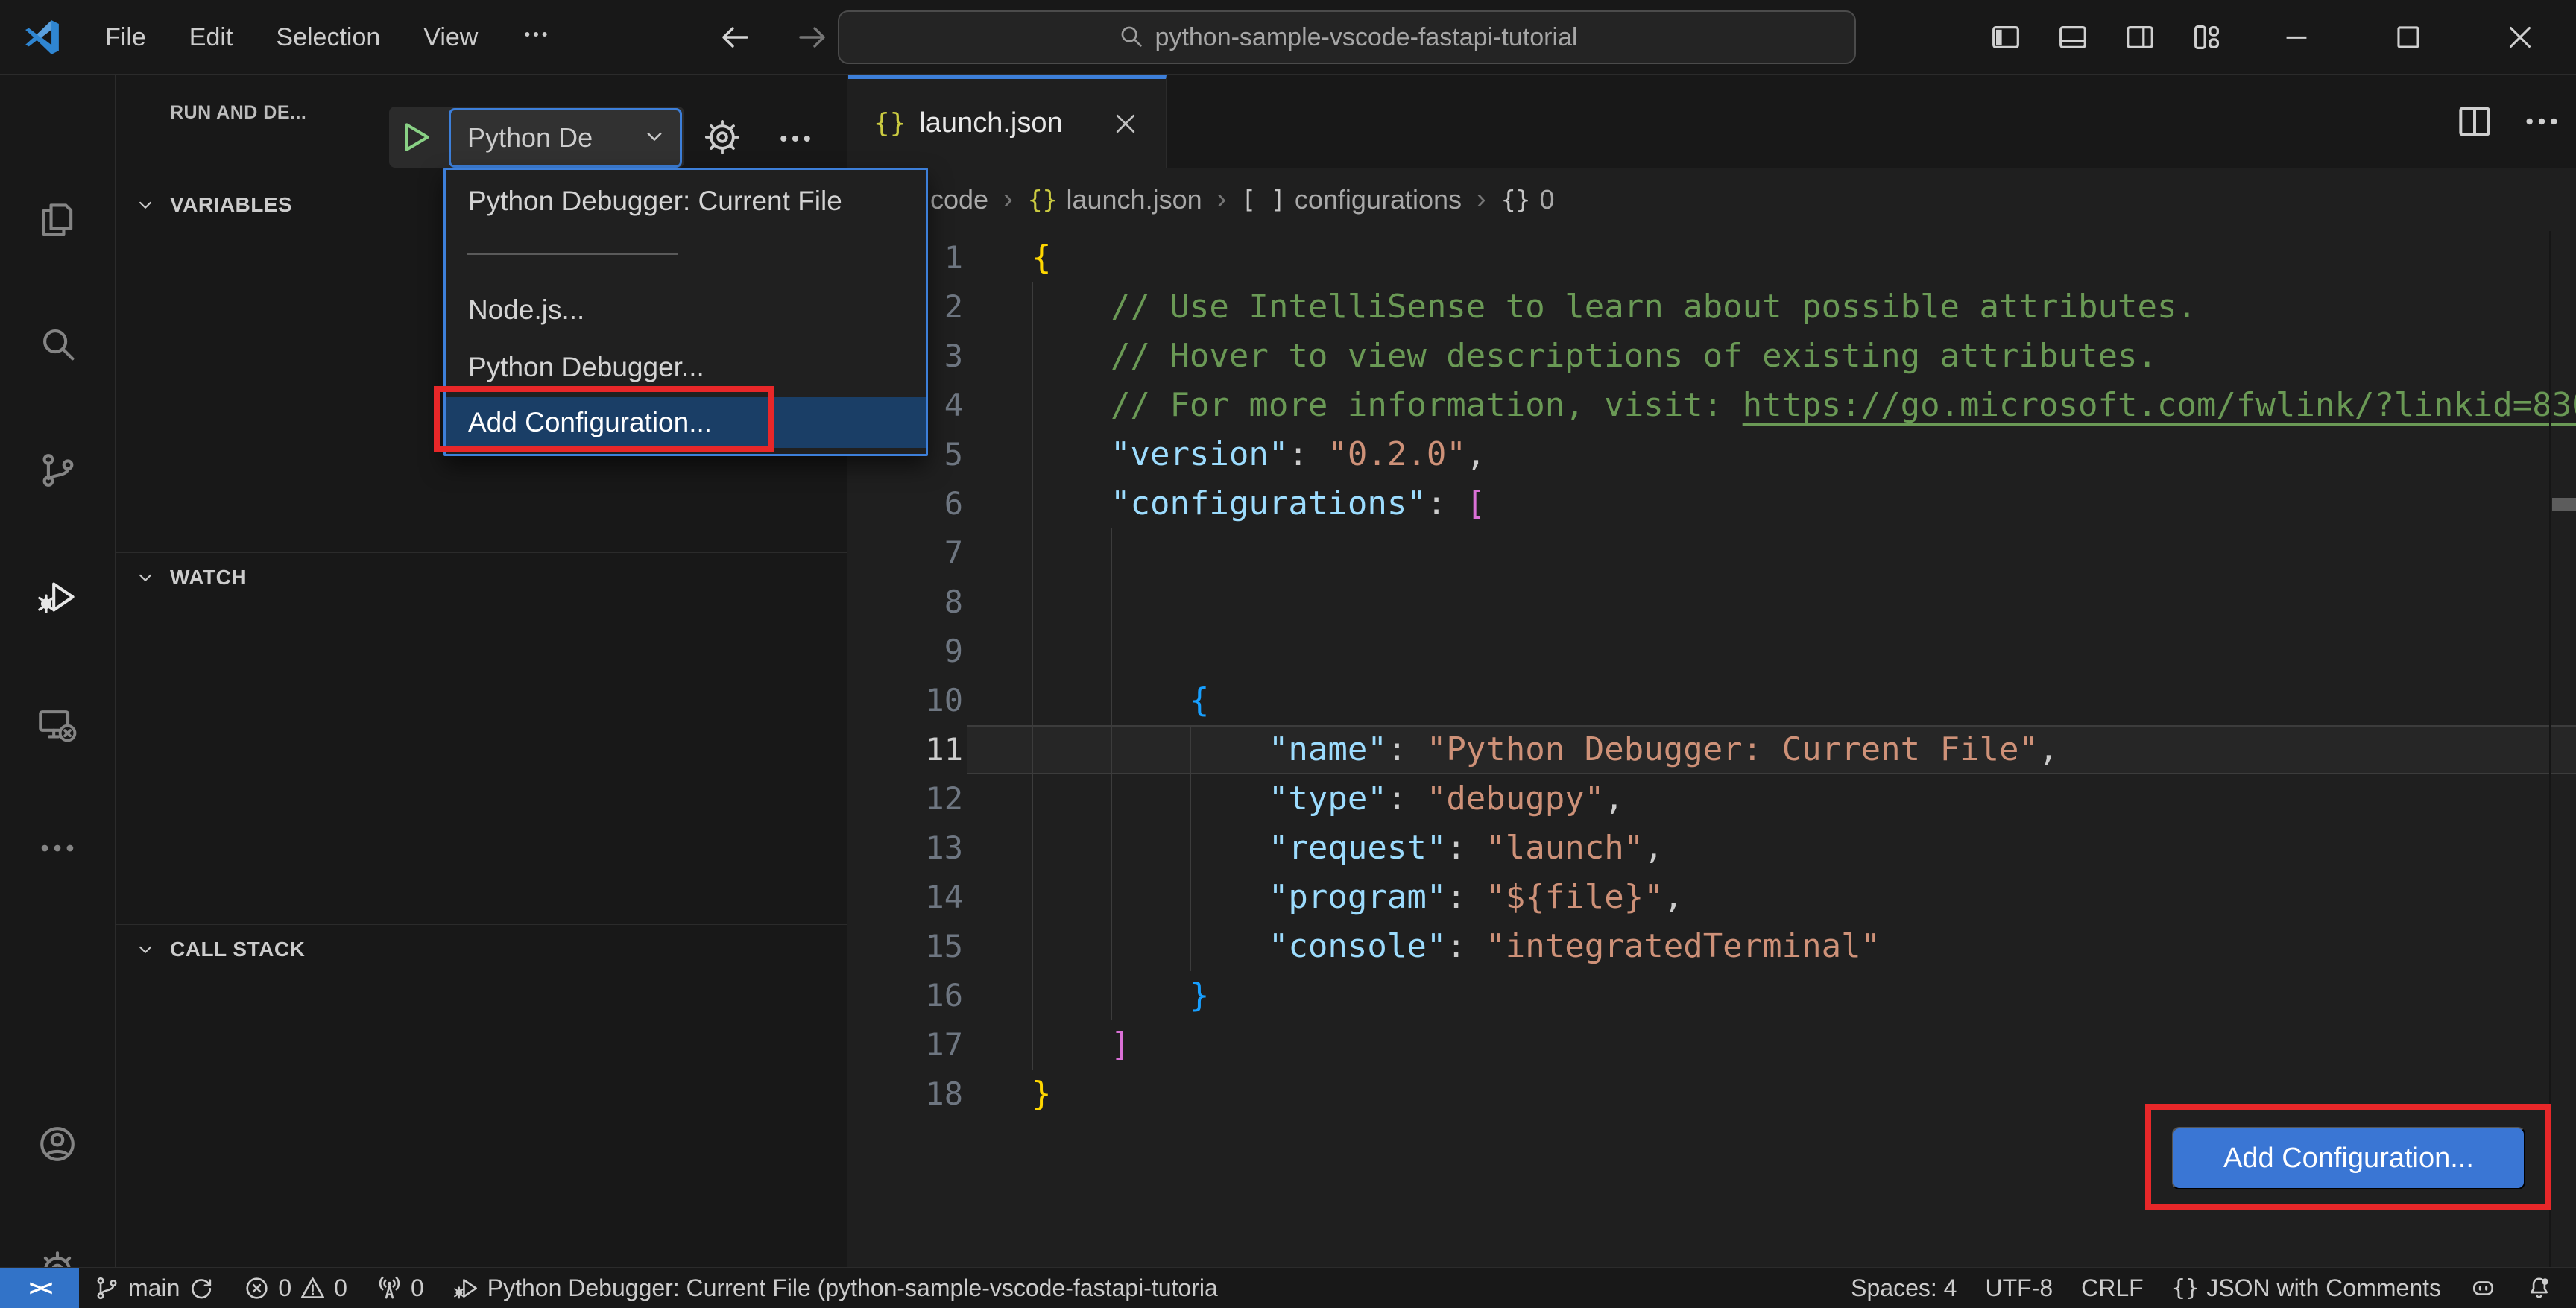 Image resolution: width=2576 pixels, height=1308 pixels. What do you see at coordinates (58, 725) in the screenshot?
I see `activity-remote-explorer-remote-explorer-icon` at bounding box center [58, 725].